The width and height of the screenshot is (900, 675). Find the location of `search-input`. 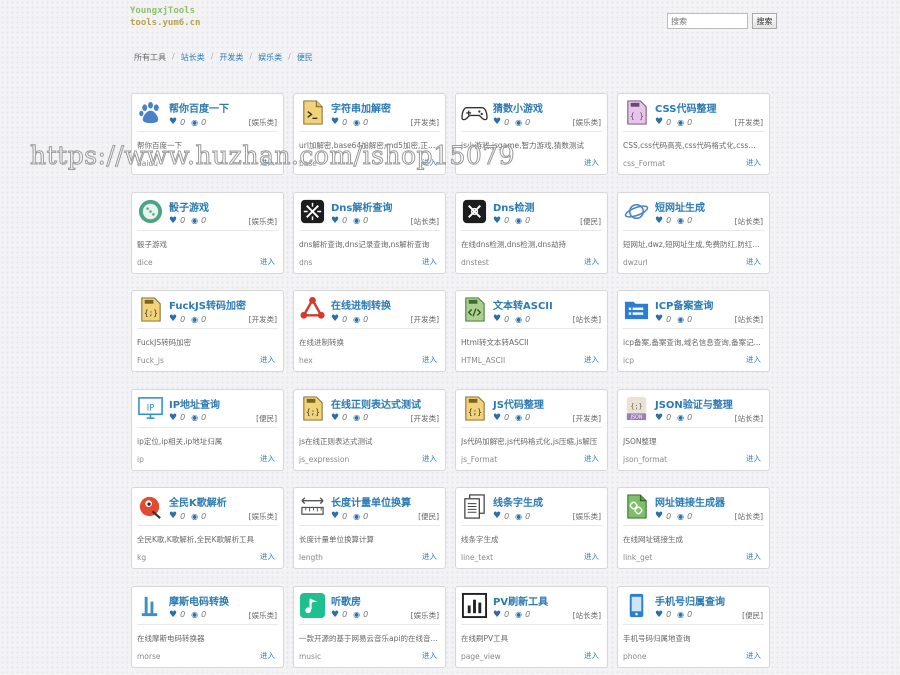

search-input is located at coordinates (707, 21).